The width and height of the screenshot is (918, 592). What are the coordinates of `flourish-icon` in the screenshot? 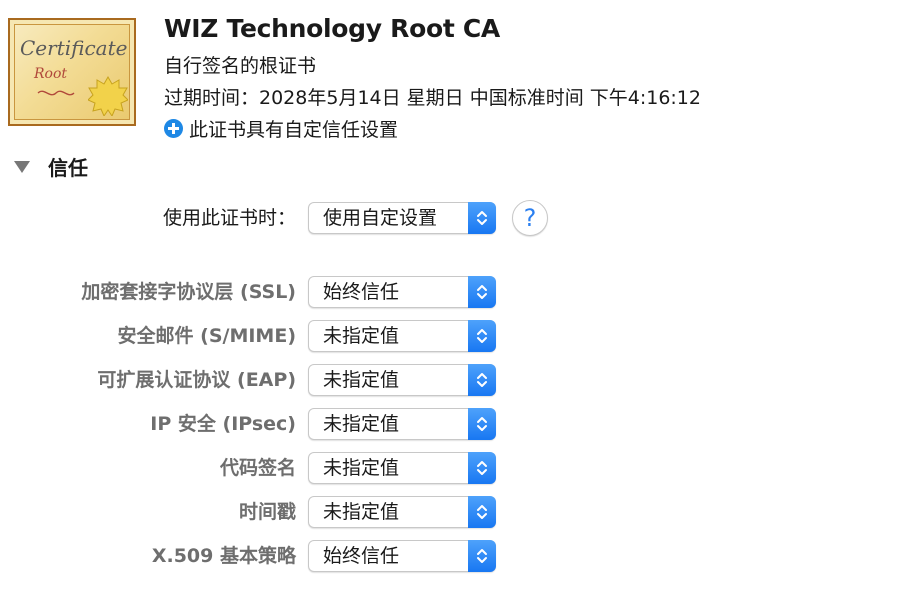 It's located at (56, 93).